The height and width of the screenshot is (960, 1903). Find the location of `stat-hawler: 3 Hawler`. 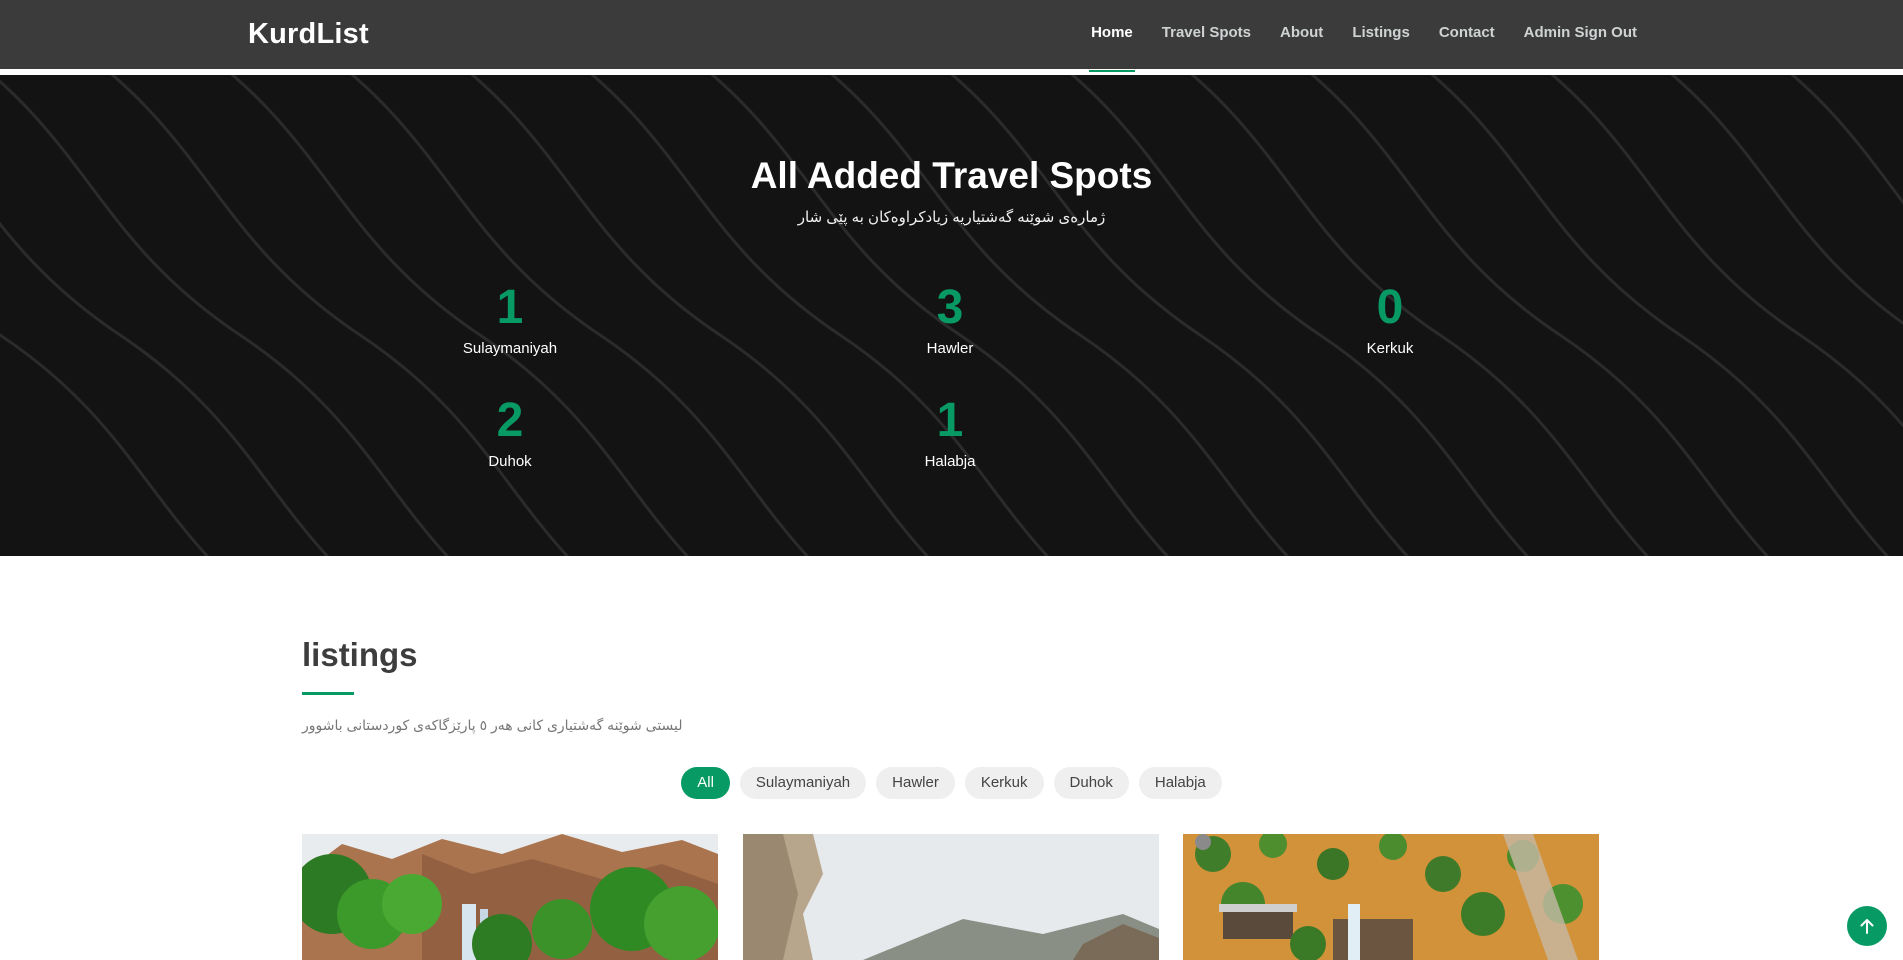

stat-hawler: 3 Hawler is located at coordinates (950, 319).